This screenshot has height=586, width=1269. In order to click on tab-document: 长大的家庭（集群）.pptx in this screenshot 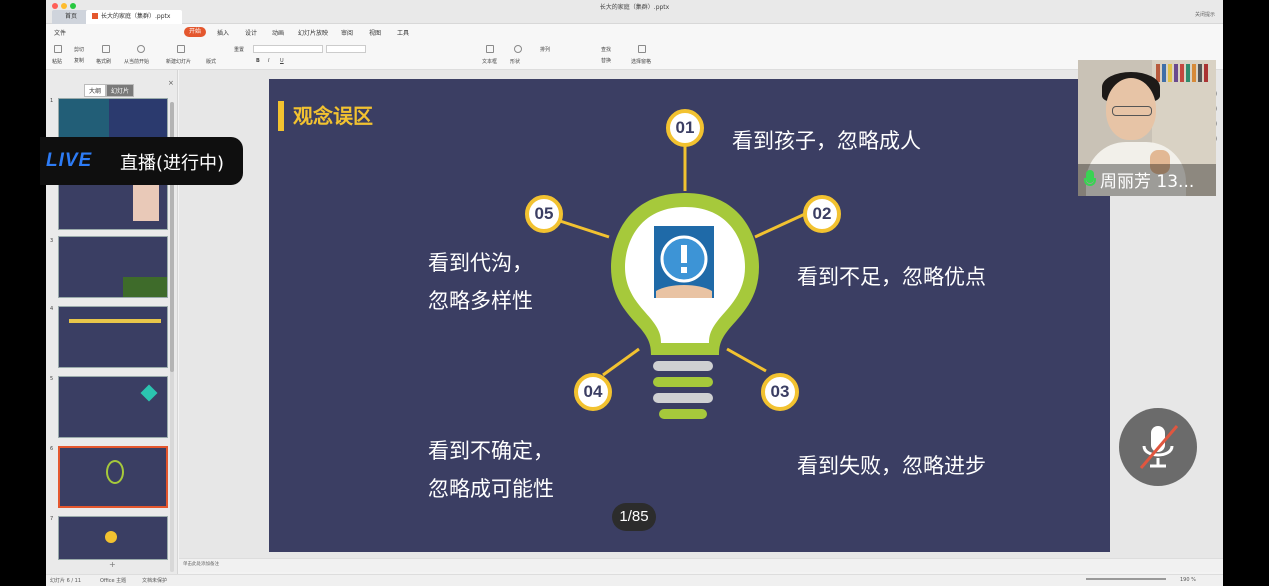, I will do `click(134, 17)`.